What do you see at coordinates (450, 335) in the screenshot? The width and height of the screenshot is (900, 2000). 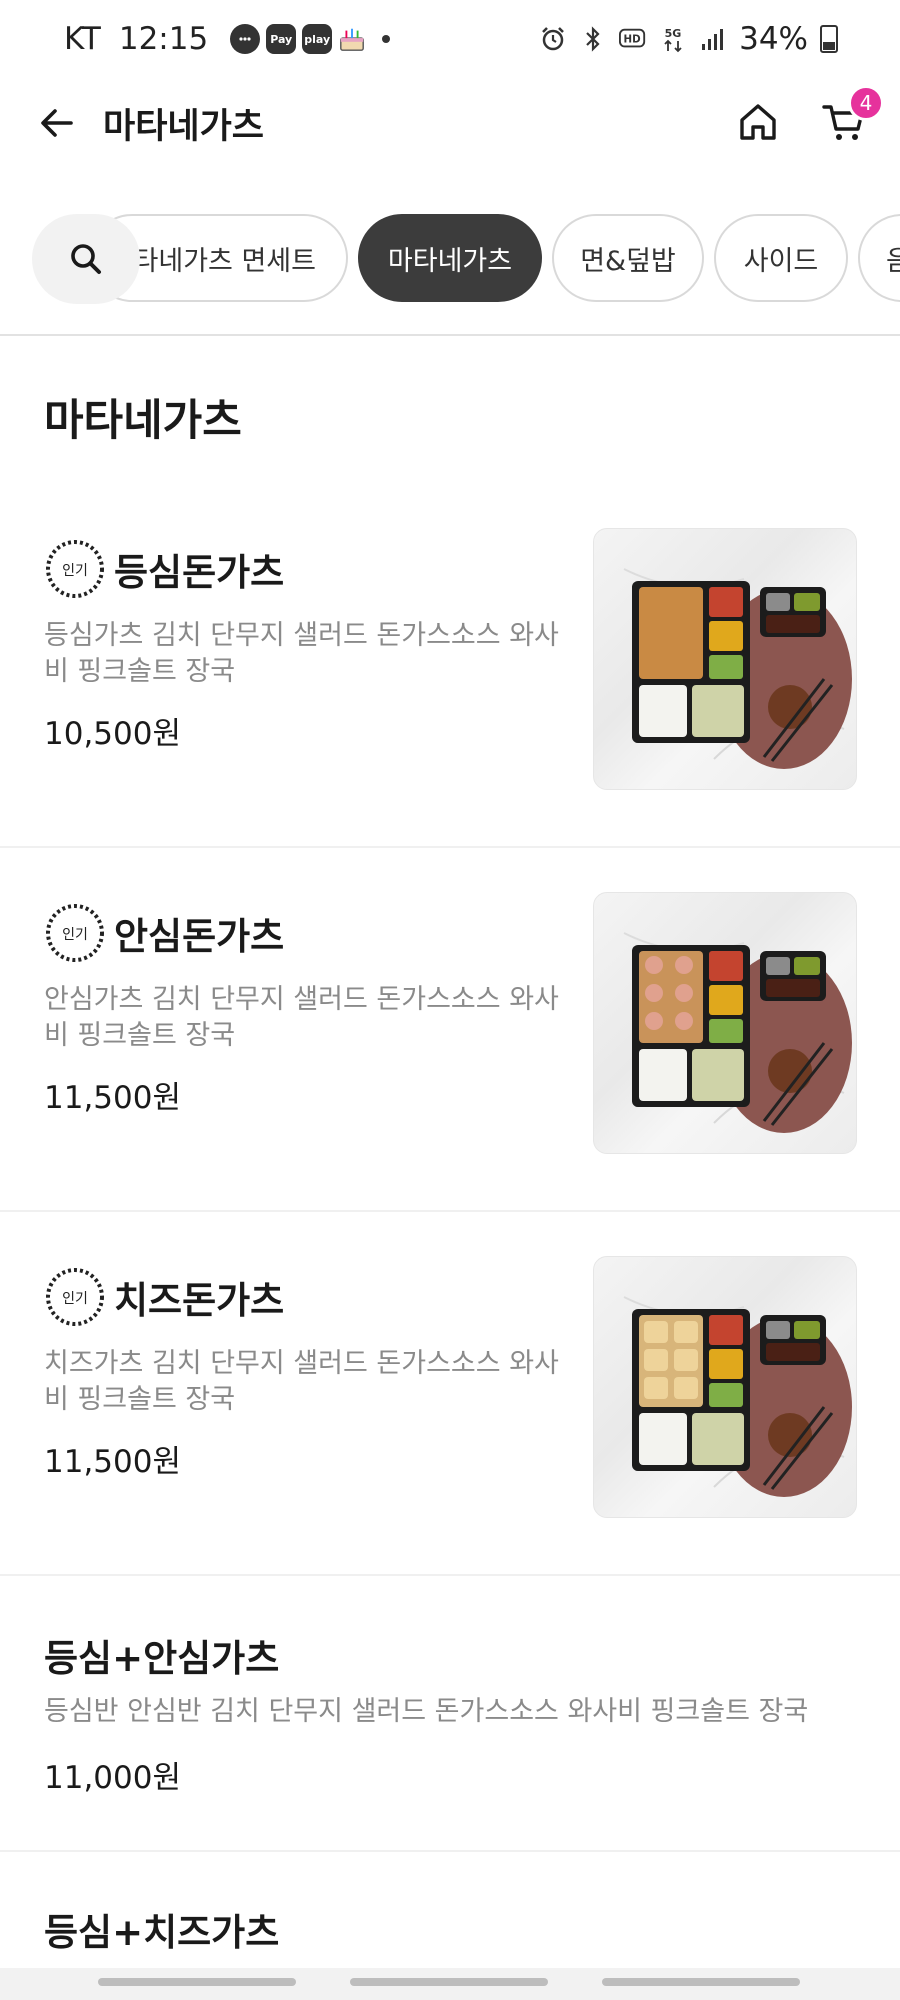 I see `tabs-divider` at bounding box center [450, 335].